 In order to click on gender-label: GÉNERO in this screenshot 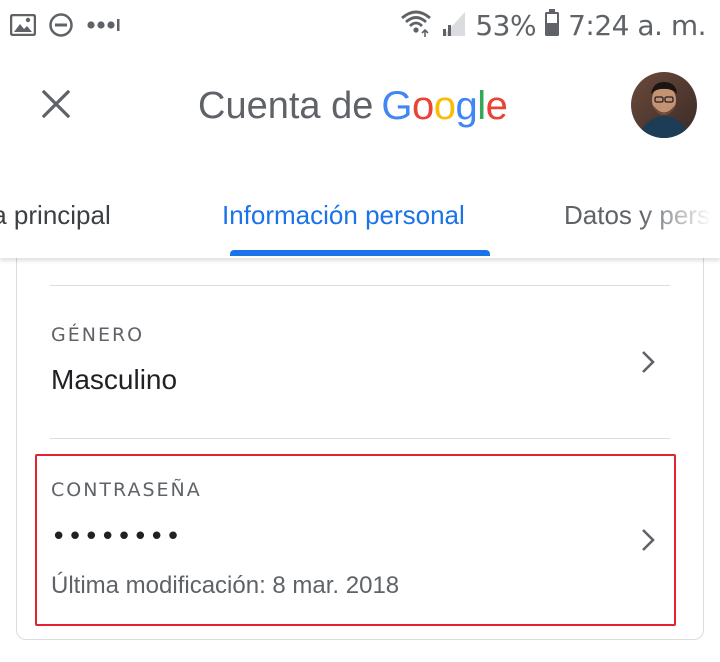, I will do `click(98, 335)`.